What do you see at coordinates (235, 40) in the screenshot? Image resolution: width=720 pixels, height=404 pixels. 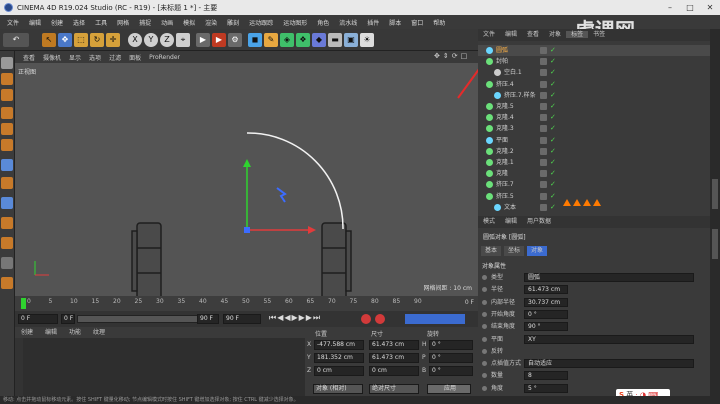 I see `render-settings-icon: ⚙` at bounding box center [235, 40].